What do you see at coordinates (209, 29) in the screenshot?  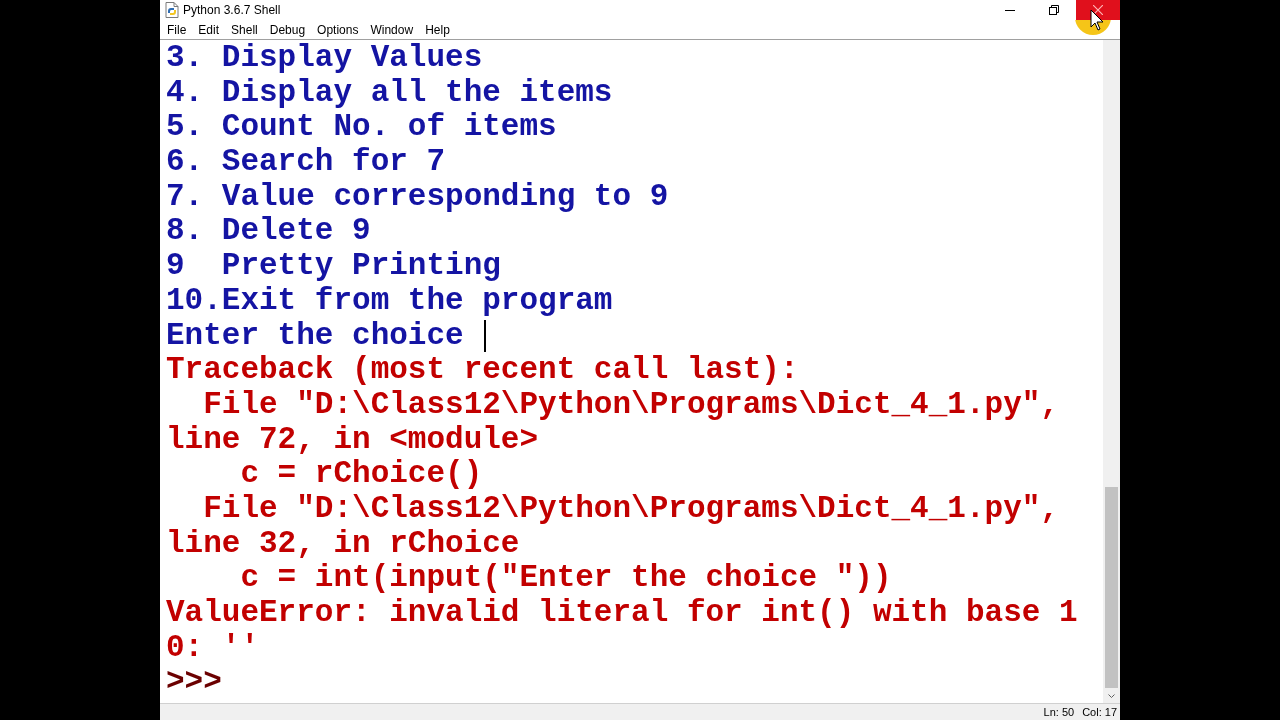 I see `menu-item: Edit` at bounding box center [209, 29].